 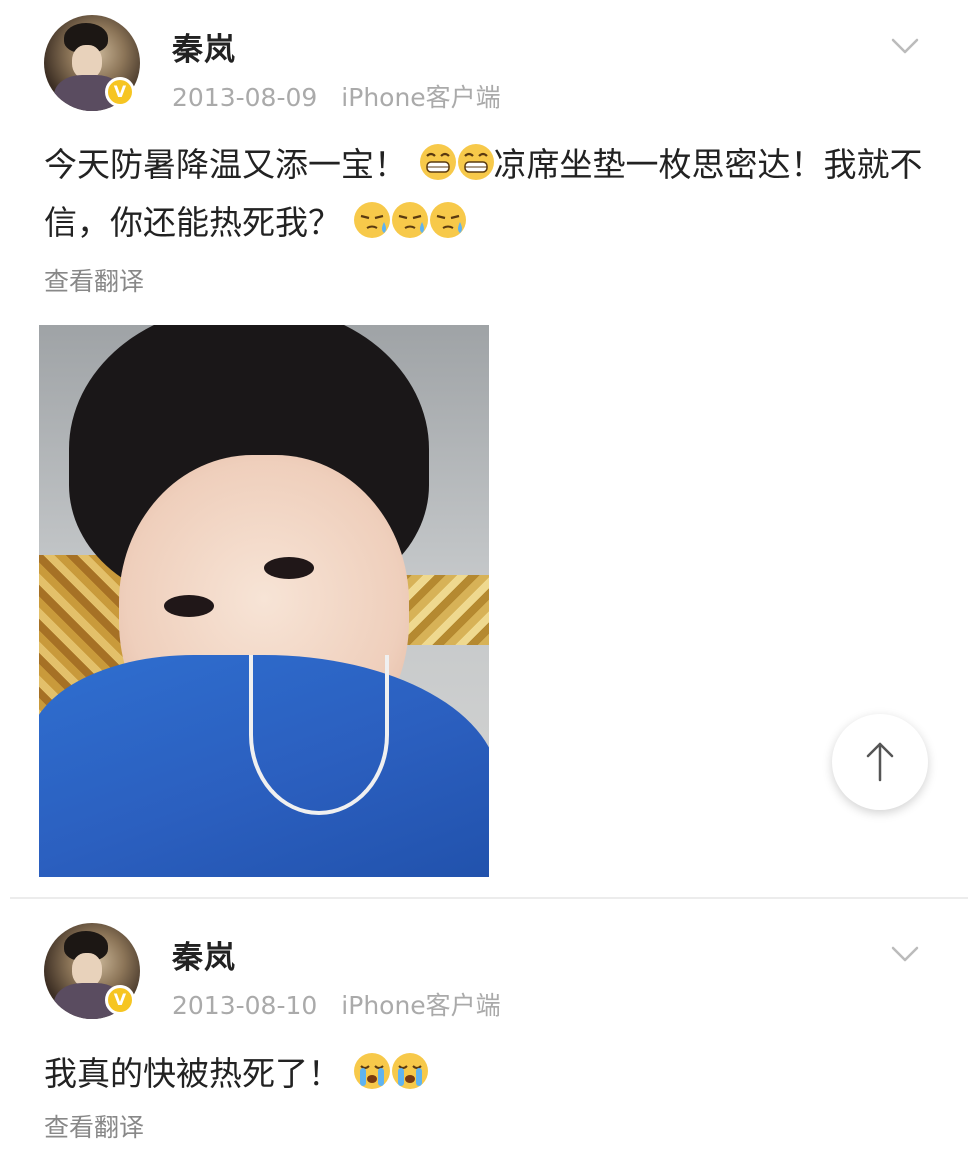 What do you see at coordinates (225, 164) in the screenshot?
I see `post-text-part: 今天防暑降温又添一宝！` at bounding box center [225, 164].